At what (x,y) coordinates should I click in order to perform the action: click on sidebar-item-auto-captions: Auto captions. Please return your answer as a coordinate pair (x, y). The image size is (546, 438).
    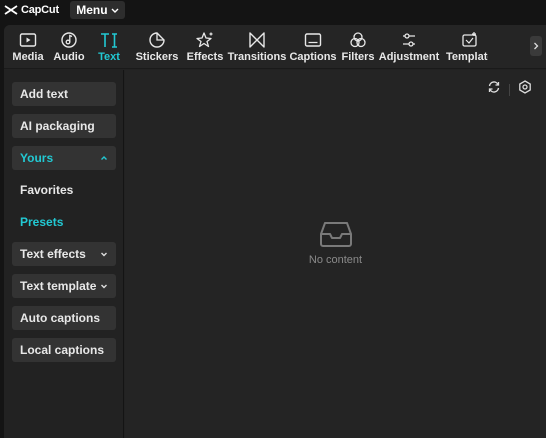
    Looking at the image, I should click on (64, 318).